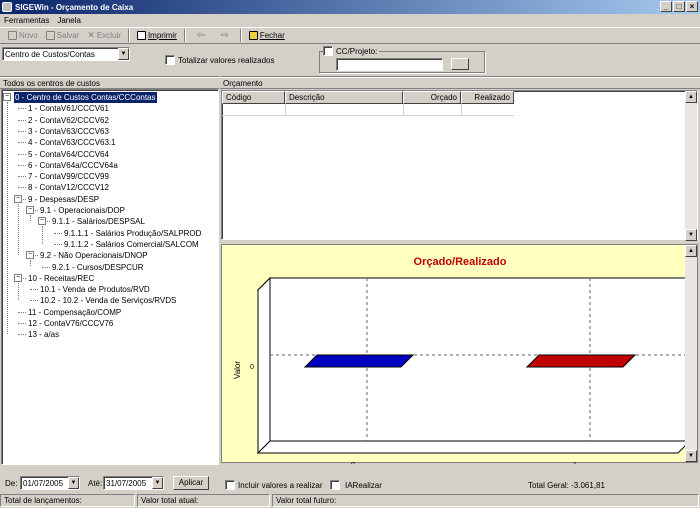  What do you see at coordinates (69, 20) in the screenshot?
I see `menu-janela: Janela` at bounding box center [69, 20].